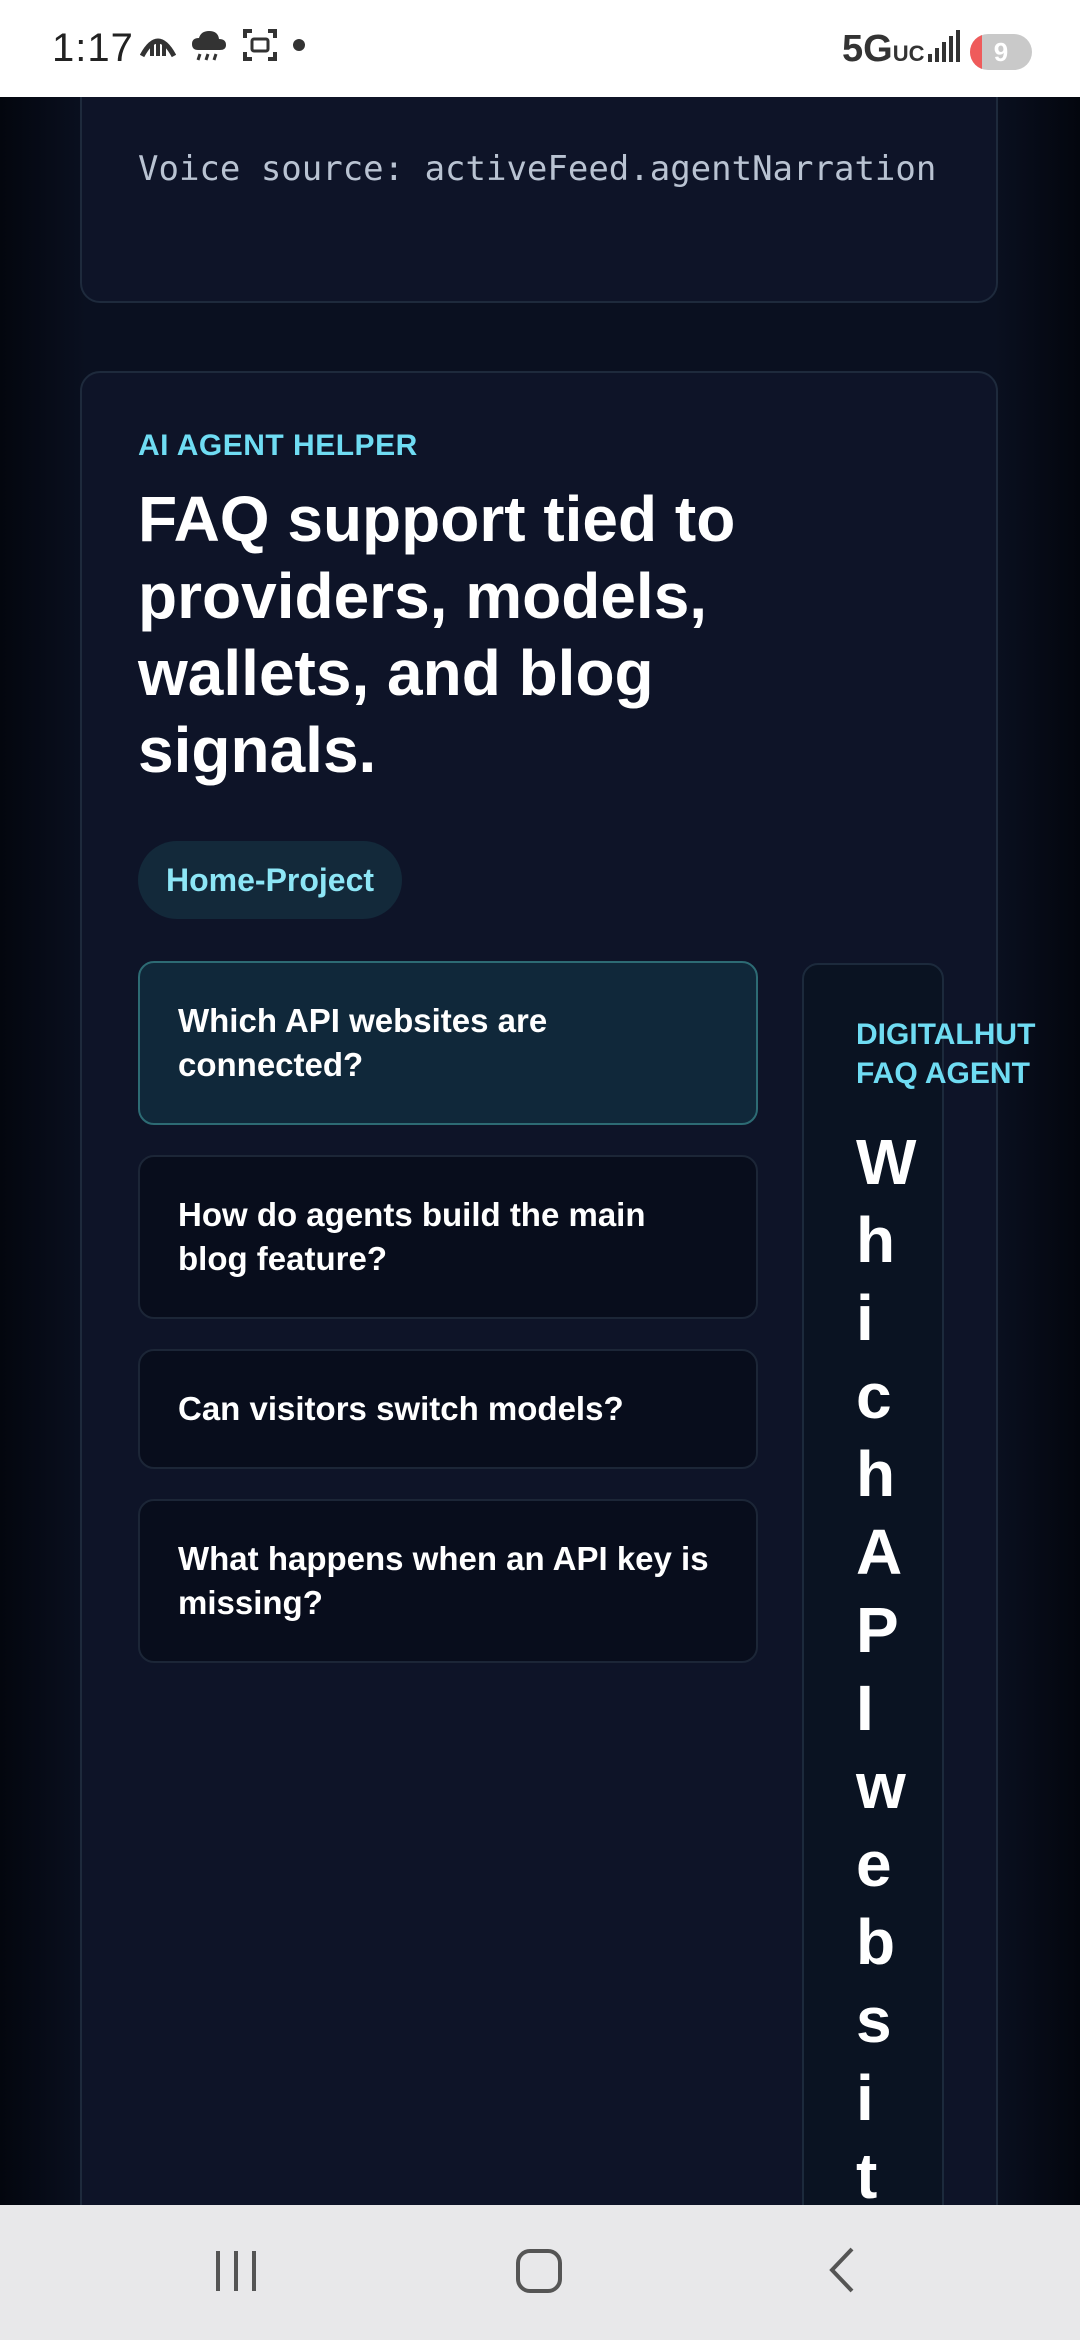 The width and height of the screenshot is (1080, 2340). Describe the element at coordinates (270, 880) in the screenshot. I see `project-chip: Home-Project` at that location.